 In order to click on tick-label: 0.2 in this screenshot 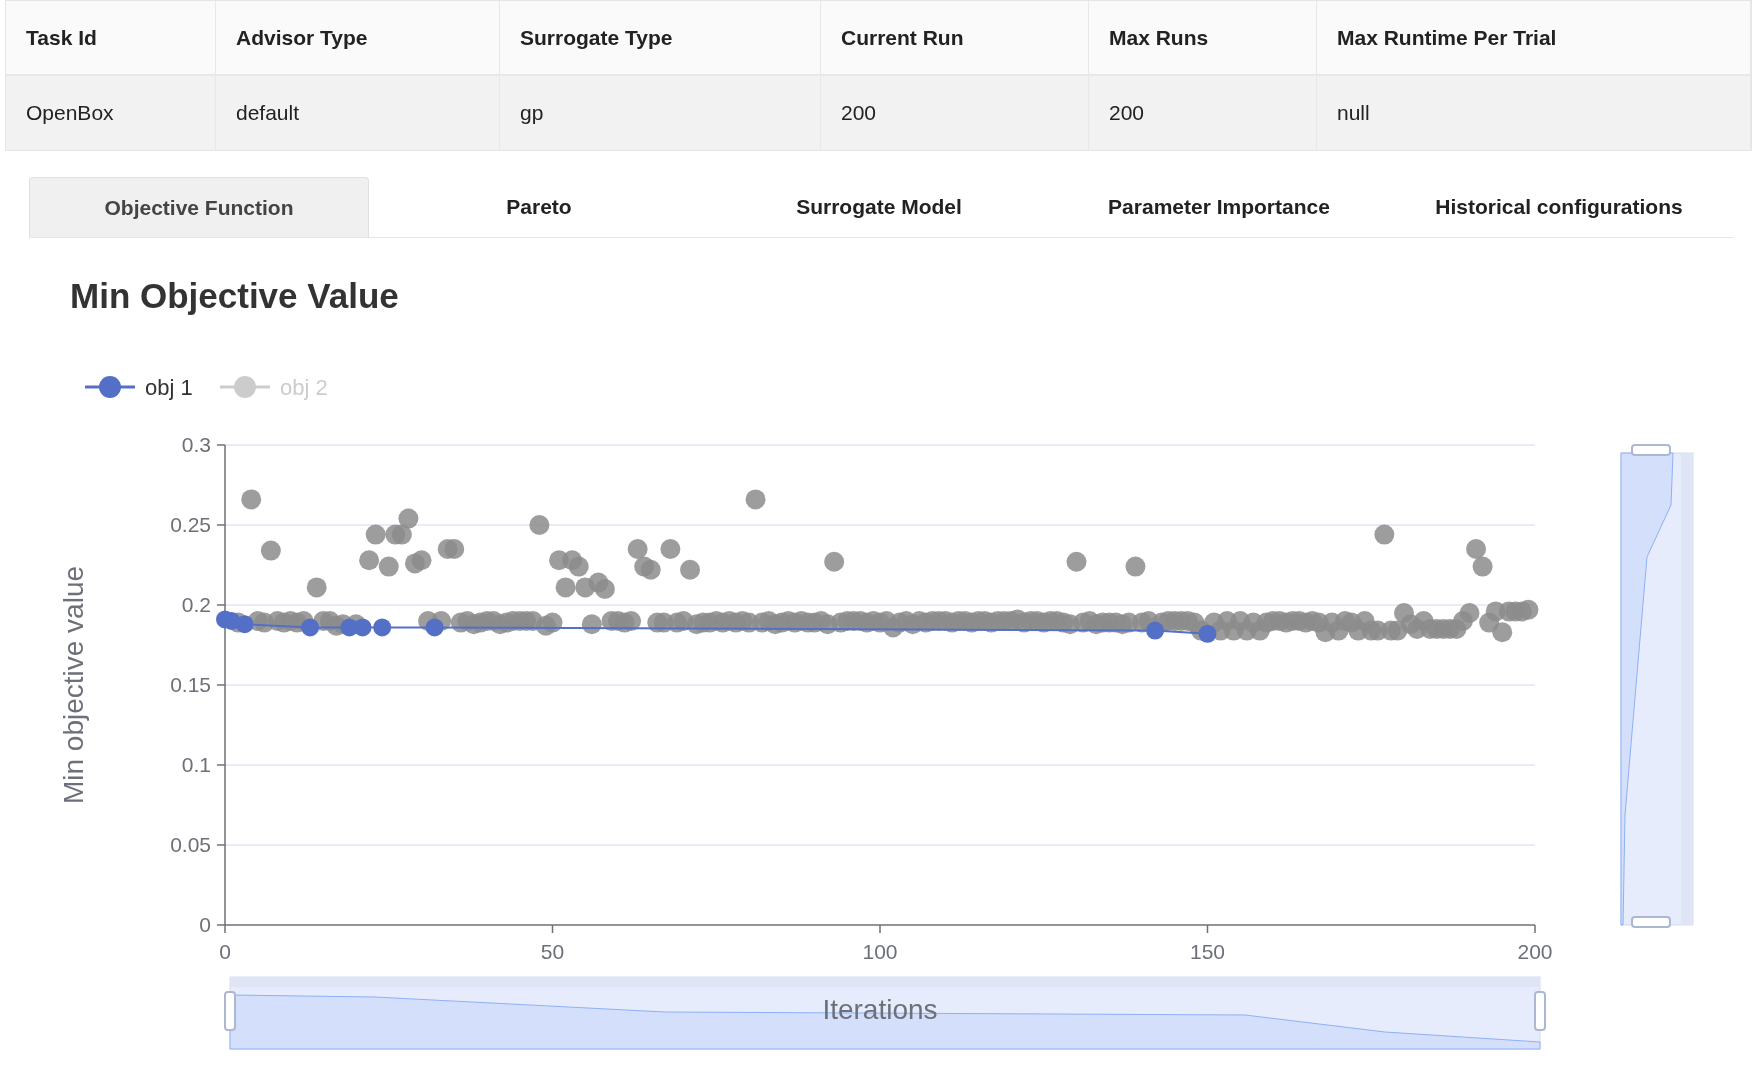, I will do `click(196, 604)`.